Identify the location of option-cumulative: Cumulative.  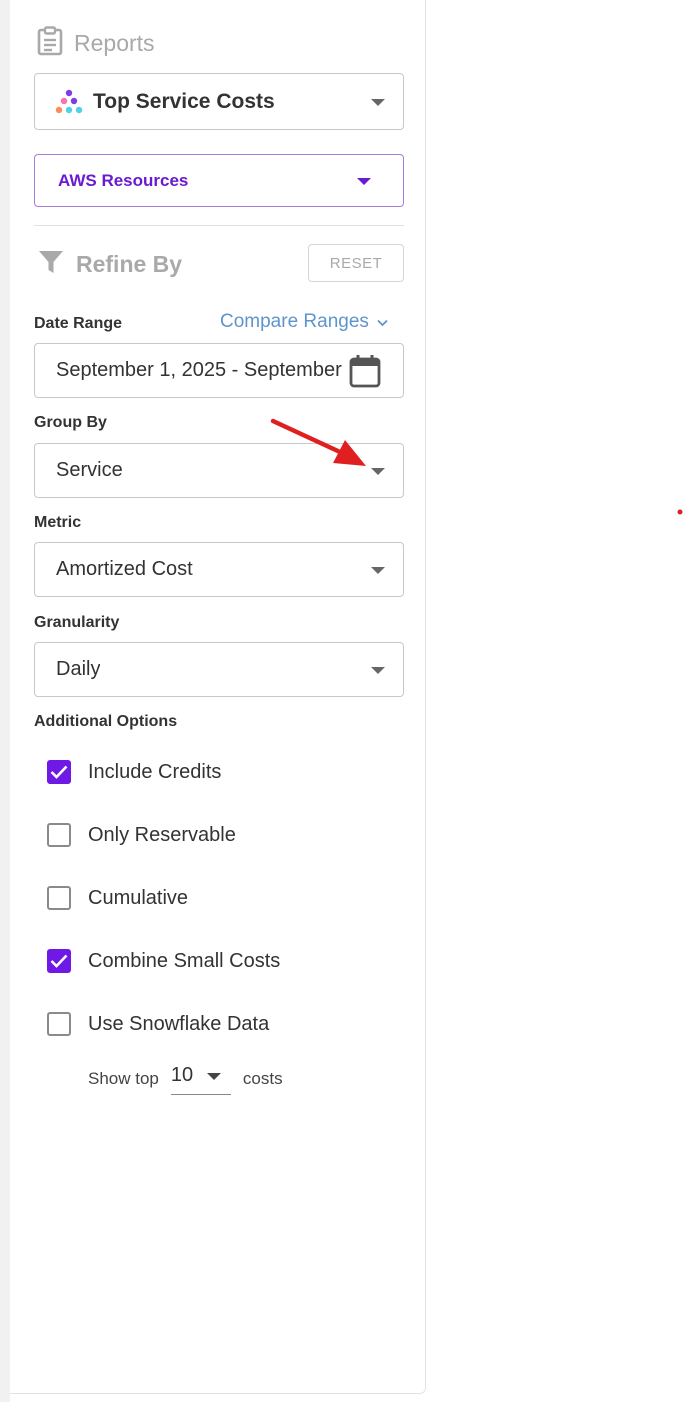
(117, 898).